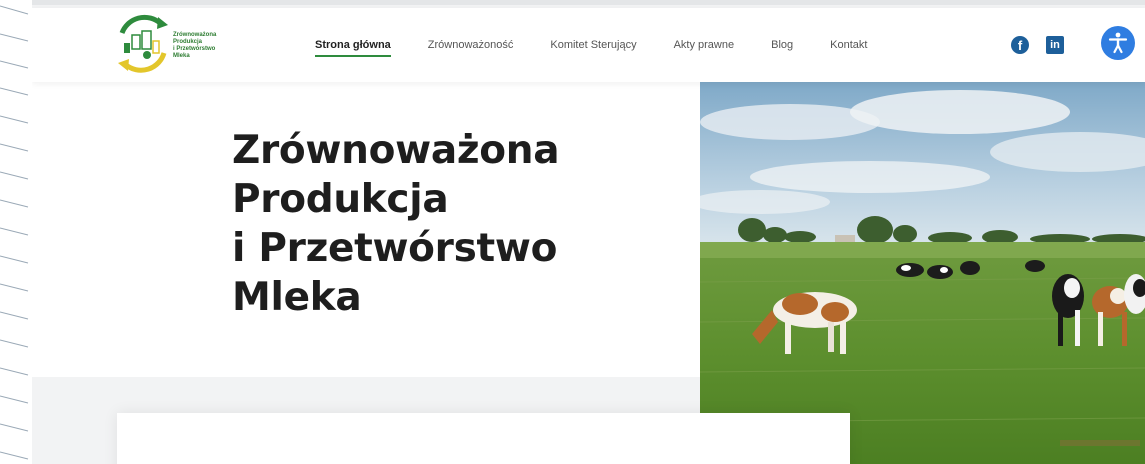 This screenshot has height=464, width=1145. I want to click on nav-item-strona-glowna: Strona główna, so click(353, 45).